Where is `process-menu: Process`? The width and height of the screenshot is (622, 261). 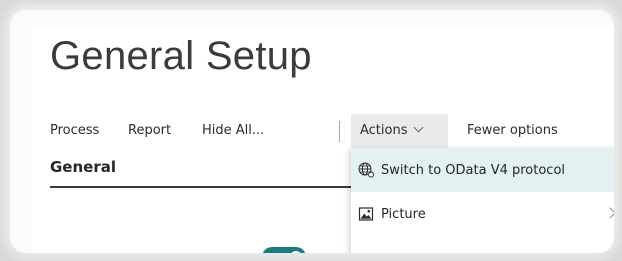
process-menu: Process is located at coordinates (74, 131).